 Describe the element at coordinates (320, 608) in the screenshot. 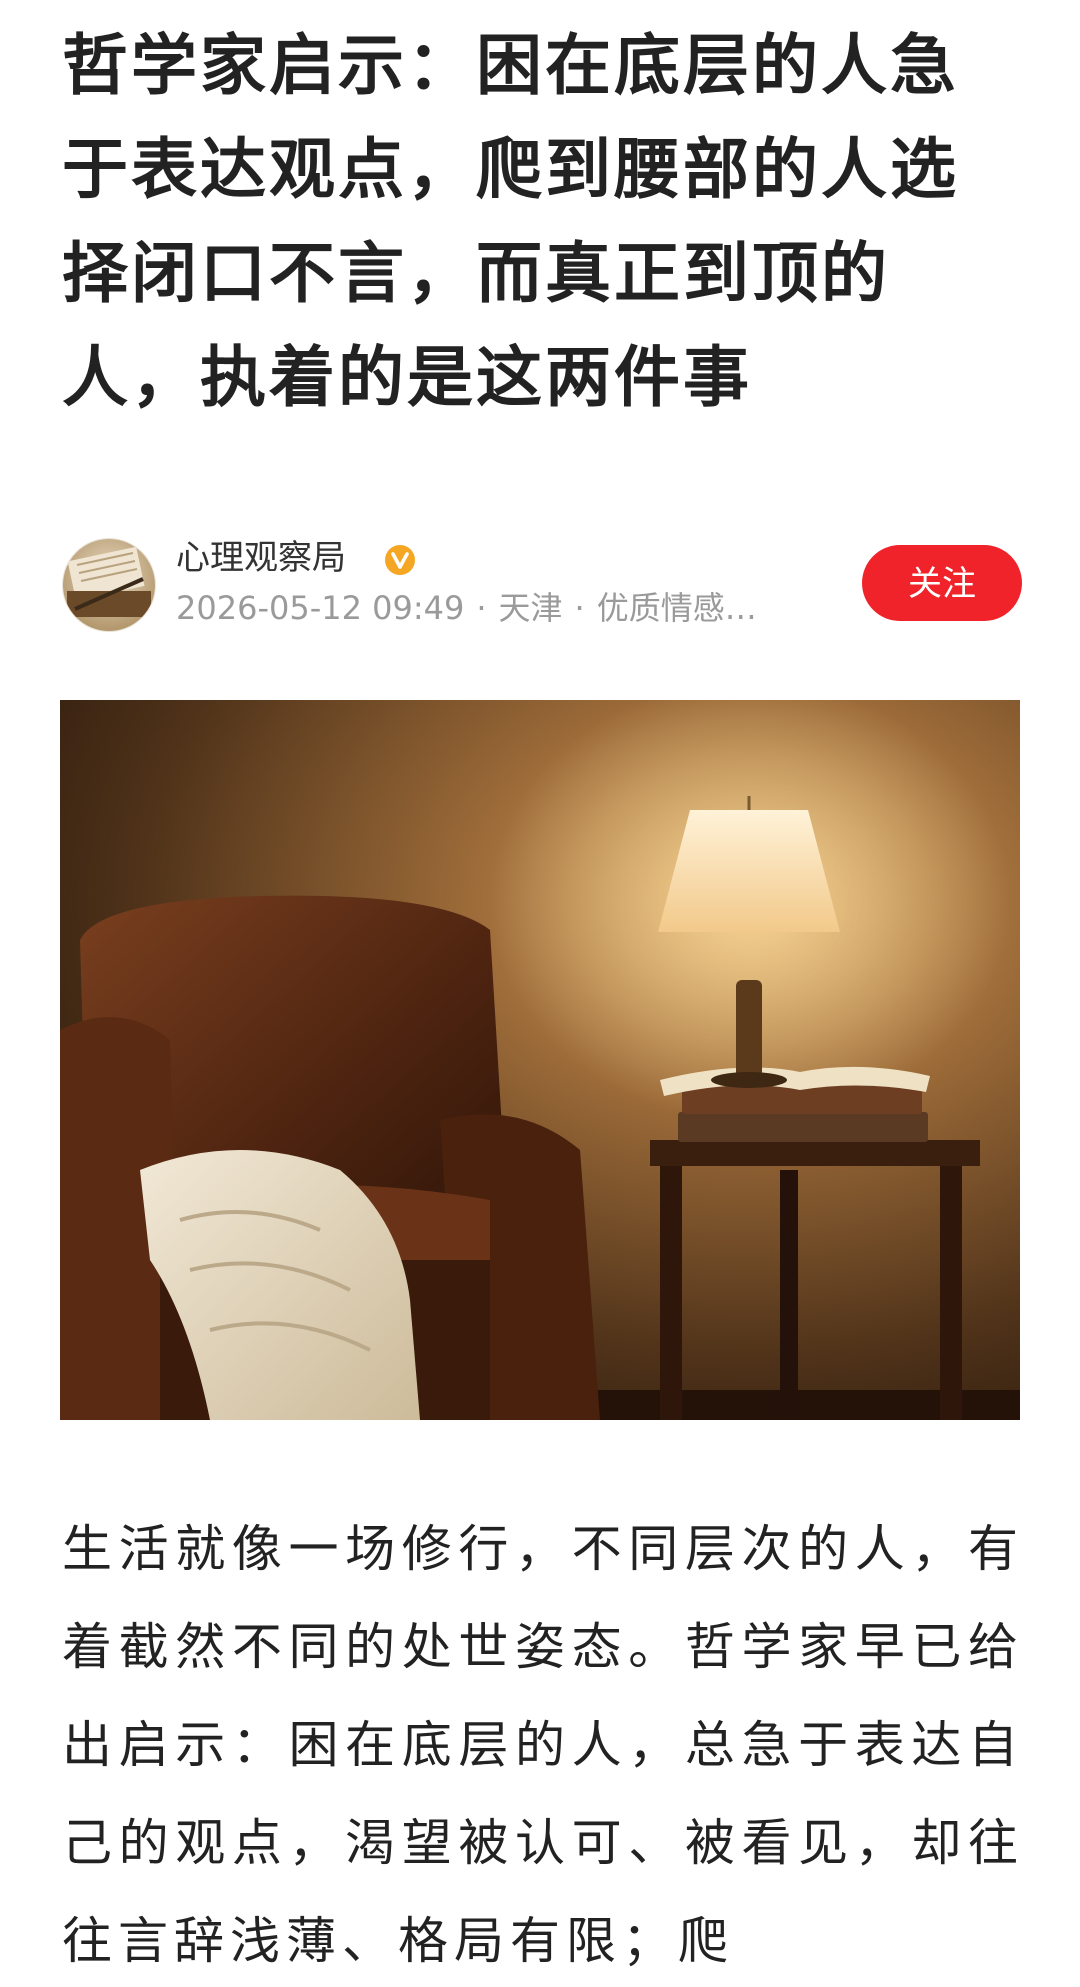

I see `publish-time: 2026-05-12 09:49` at that location.